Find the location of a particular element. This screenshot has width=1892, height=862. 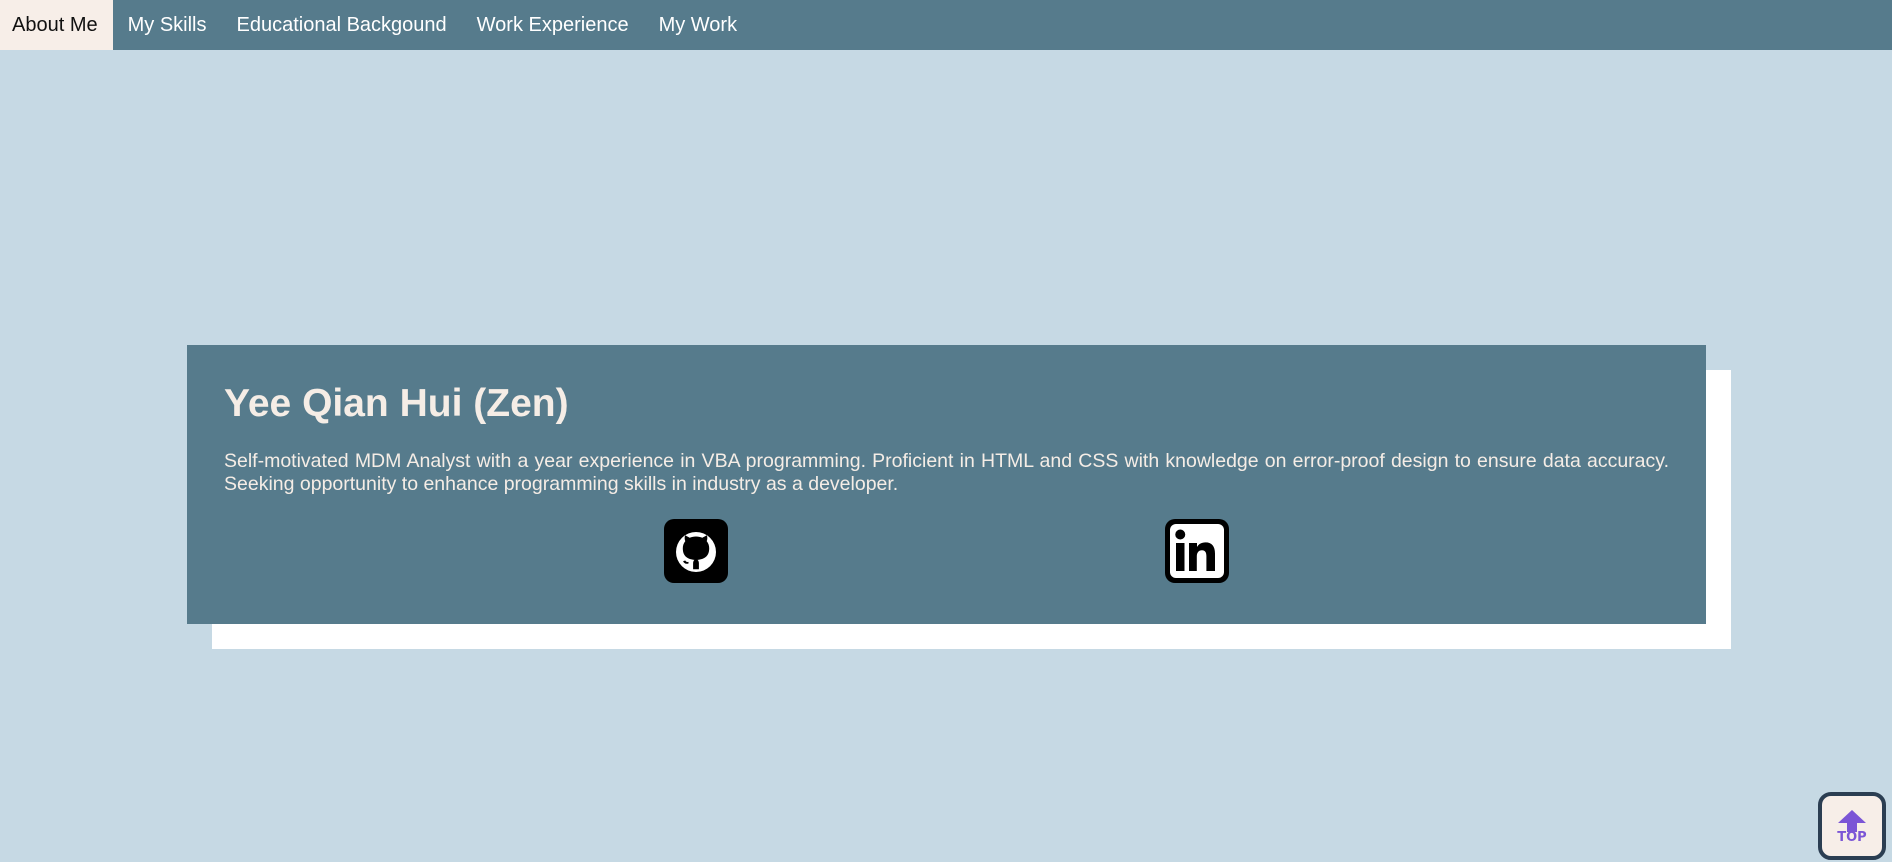

profile-name: Yee Qian Hui (Zen) is located at coordinates (396, 403).